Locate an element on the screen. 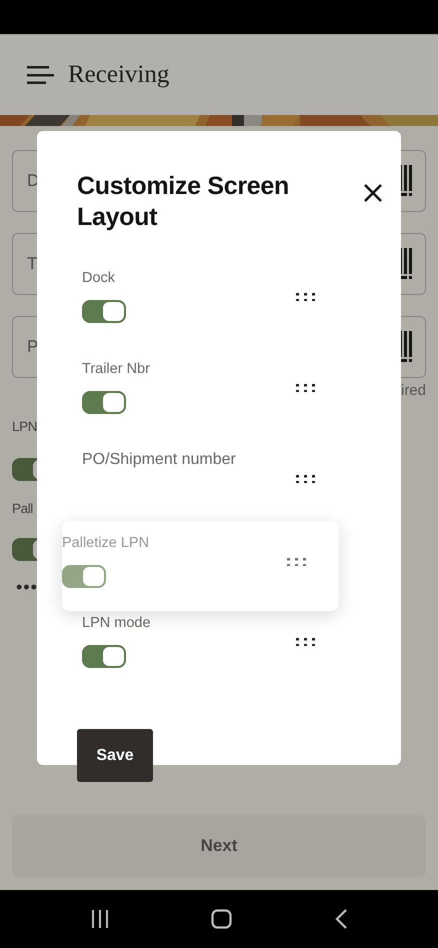  required-note: ired is located at coordinates (413, 390).